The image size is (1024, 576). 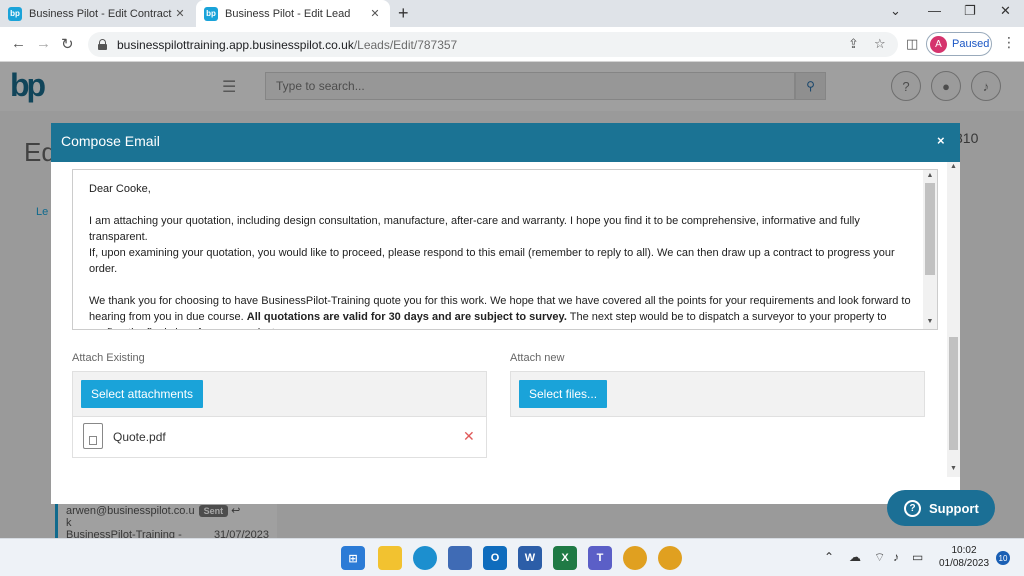 What do you see at coordinates (18, 43) in the screenshot?
I see `back-arrow-icon: ←` at bounding box center [18, 43].